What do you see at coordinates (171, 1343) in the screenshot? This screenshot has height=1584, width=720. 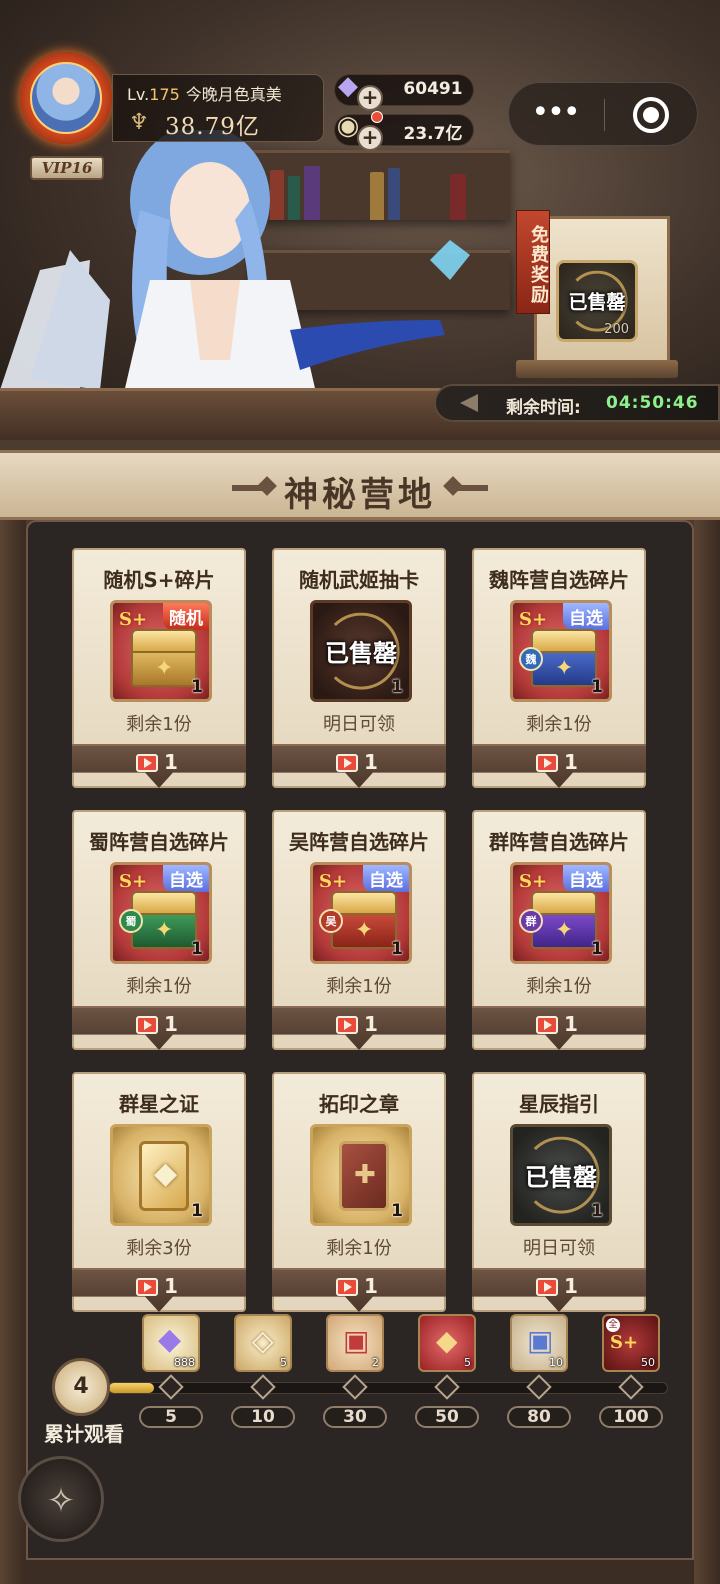 I see `milestone-reward-diamond-icon: 888` at bounding box center [171, 1343].